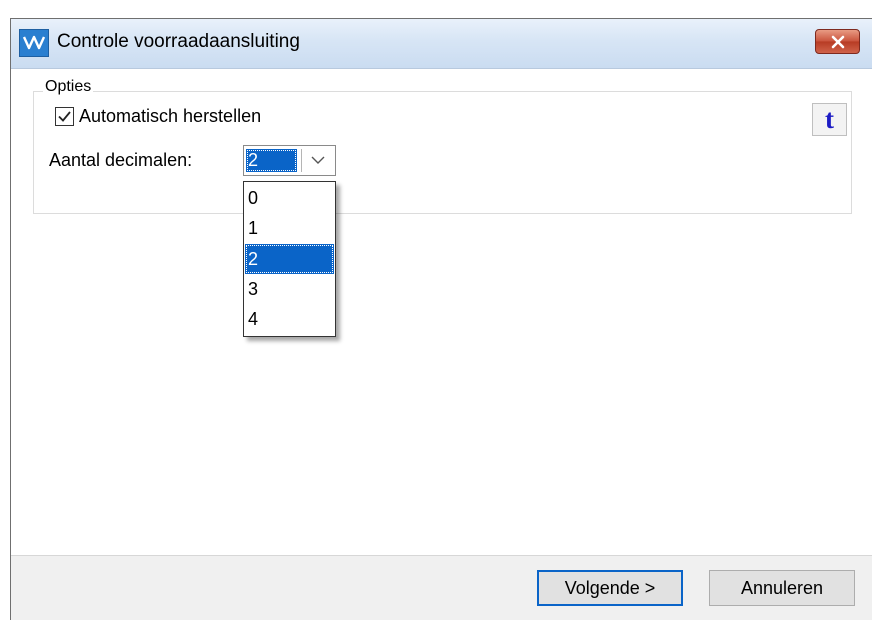 Image resolution: width=872 pixels, height=620 pixels. Describe the element at coordinates (271, 160) in the screenshot. I see `decimals-selected-value: 2` at that location.